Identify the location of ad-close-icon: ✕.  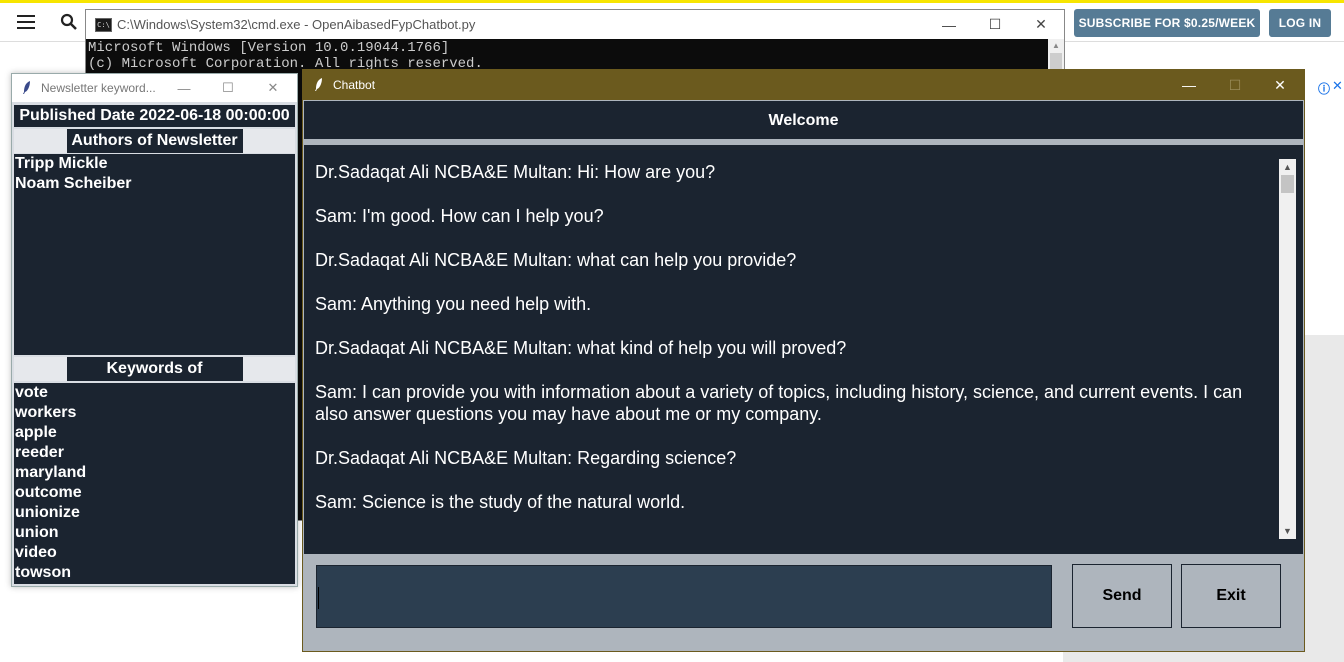
(1337, 86).